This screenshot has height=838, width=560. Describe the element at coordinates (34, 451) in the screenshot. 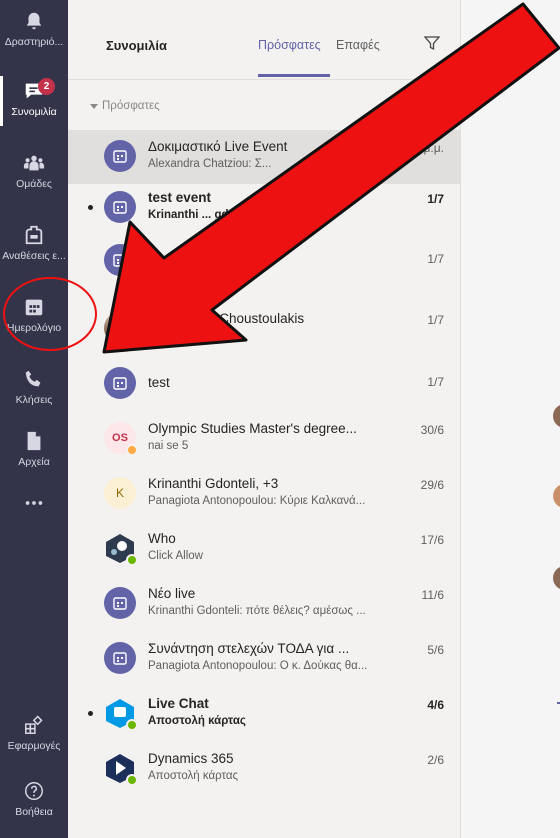

I see `rail-item-files: Αρχεία` at that location.